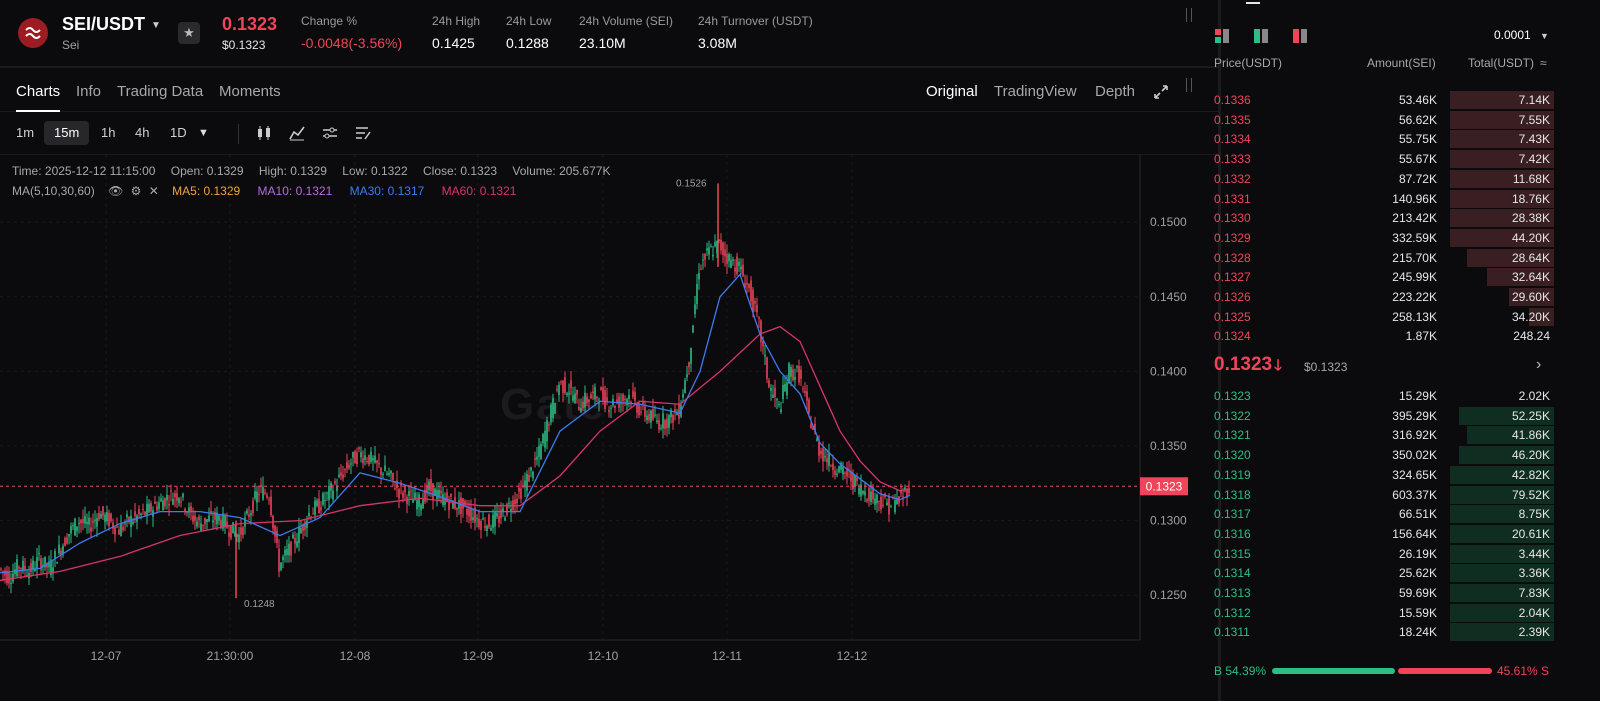  I want to click on ask-row: 0.1334 55.75K 7.43K, so click(1384, 139).